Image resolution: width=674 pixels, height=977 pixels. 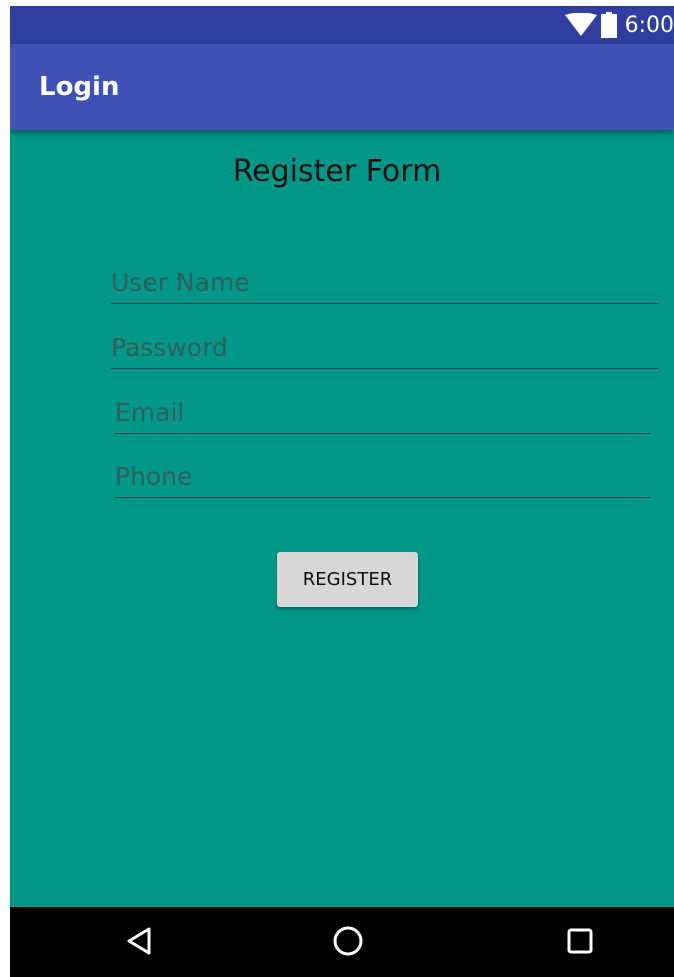 What do you see at coordinates (580, 941) in the screenshot?
I see `recents-icon` at bounding box center [580, 941].